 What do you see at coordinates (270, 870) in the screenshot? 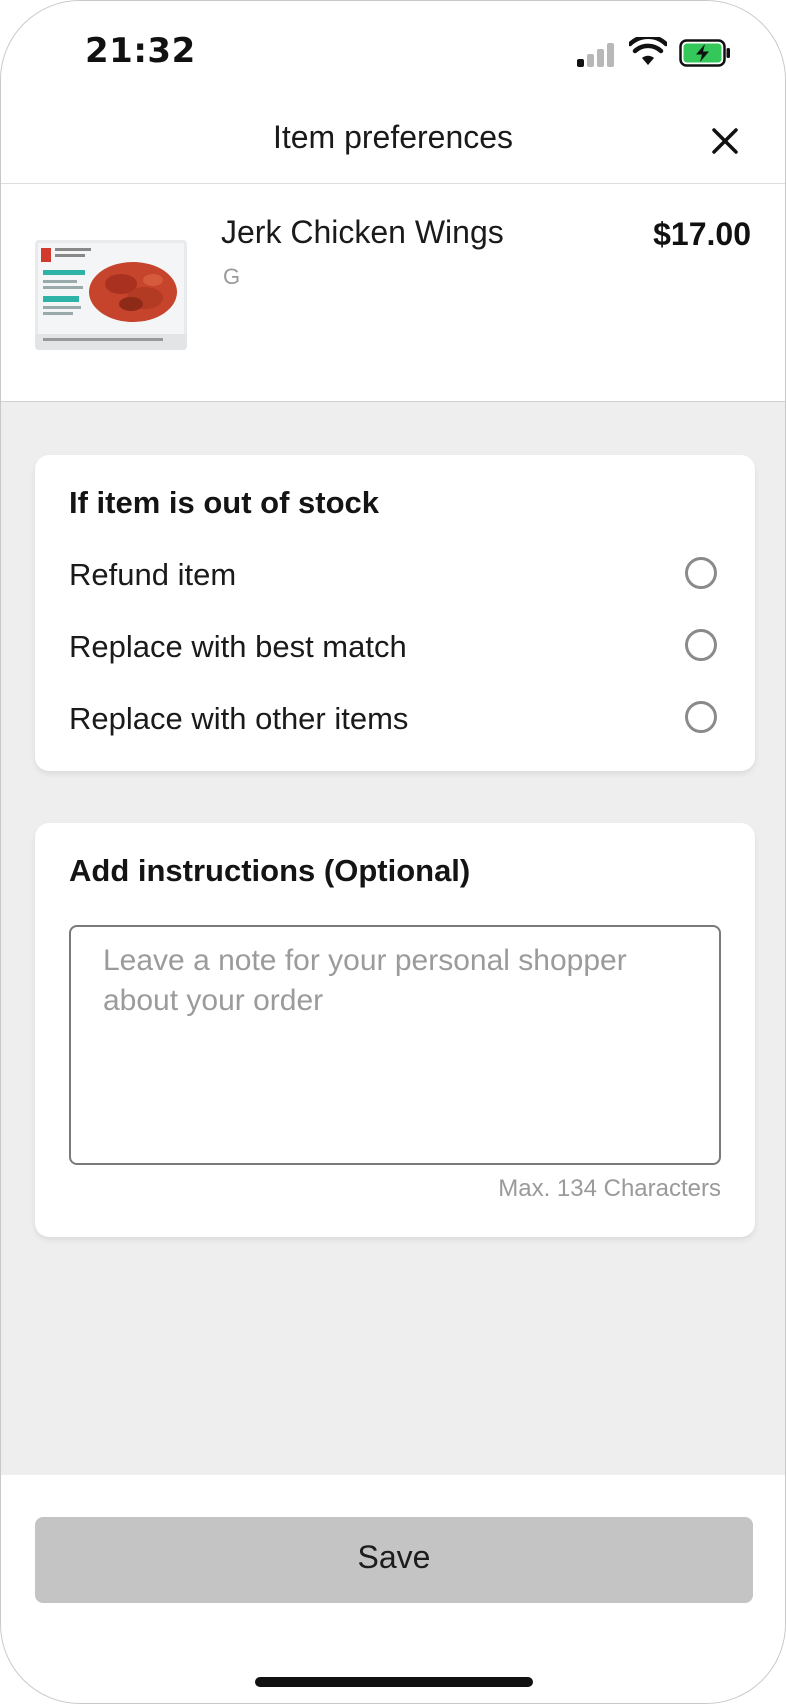
I see `instructions-heading: Add instructions (Optional)` at bounding box center [270, 870].